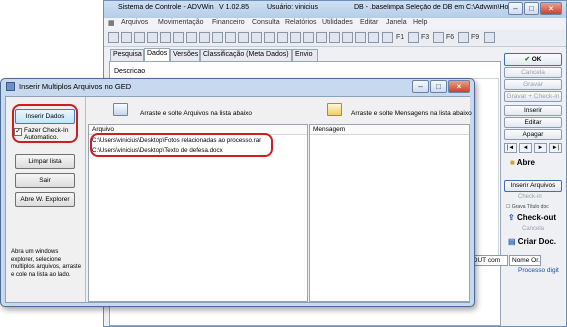  Describe the element at coordinates (420, 86) in the screenshot. I see `dialog-minimize-button: –` at that location.